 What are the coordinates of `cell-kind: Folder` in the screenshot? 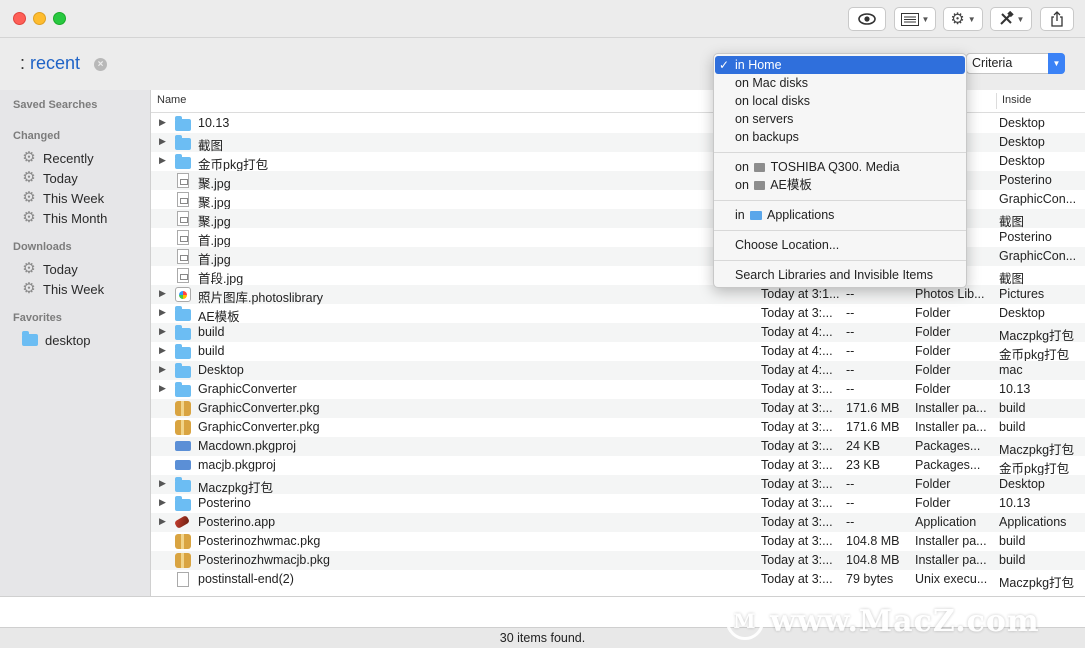 It's located at (933, 503).